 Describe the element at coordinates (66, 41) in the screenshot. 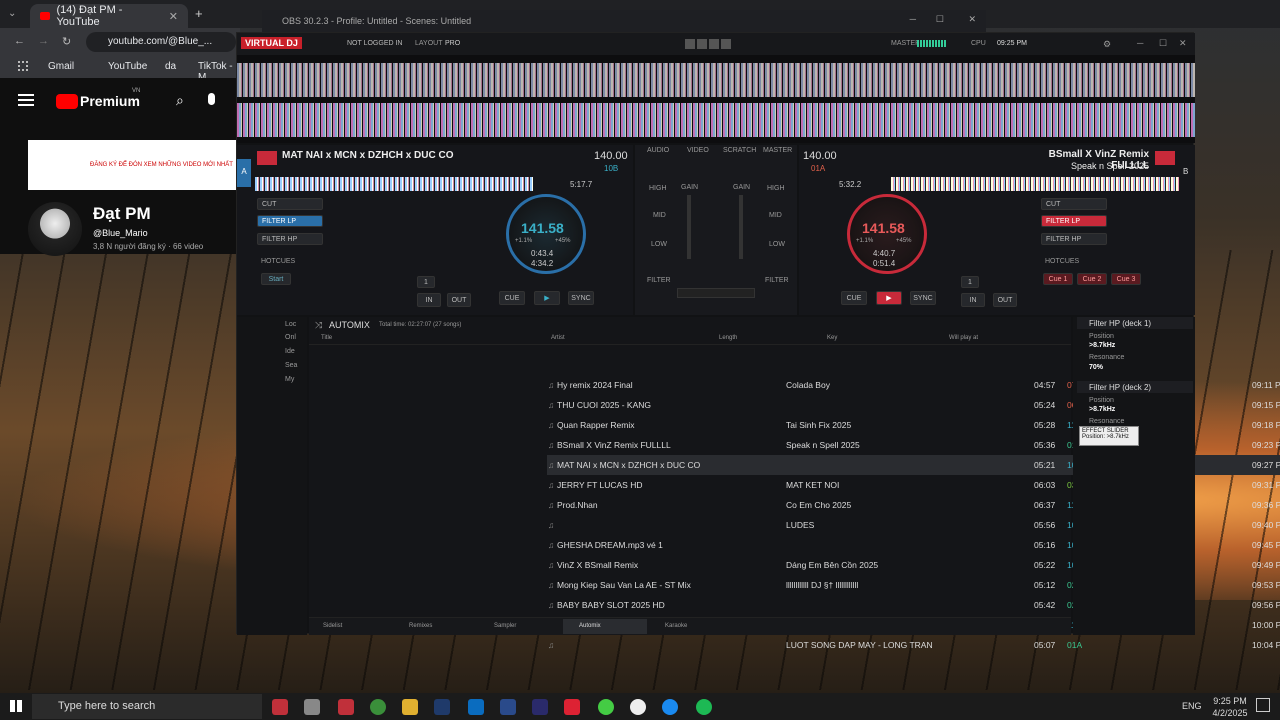

I see `reload-icon: ↻` at that location.